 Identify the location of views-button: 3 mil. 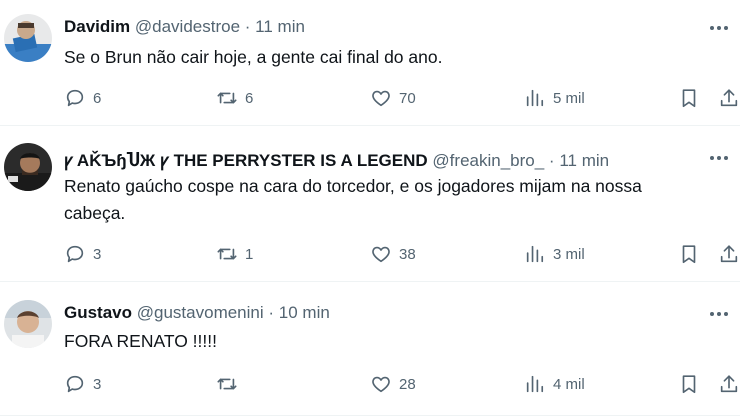
(554, 254).